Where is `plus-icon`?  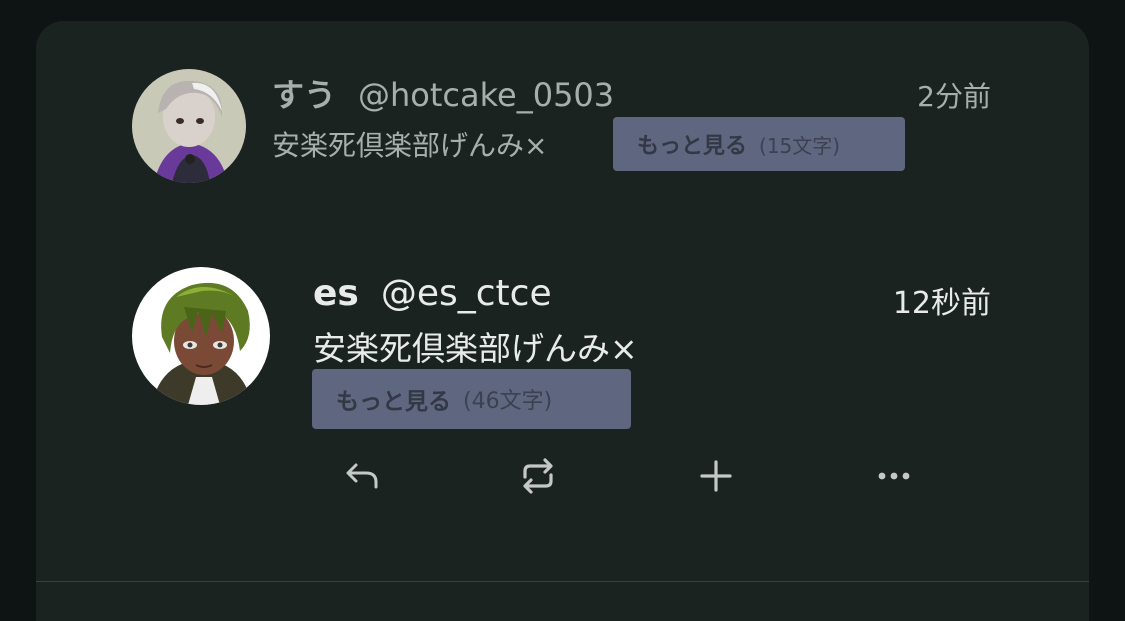
plus-icon is located at coordinates (716, 476).